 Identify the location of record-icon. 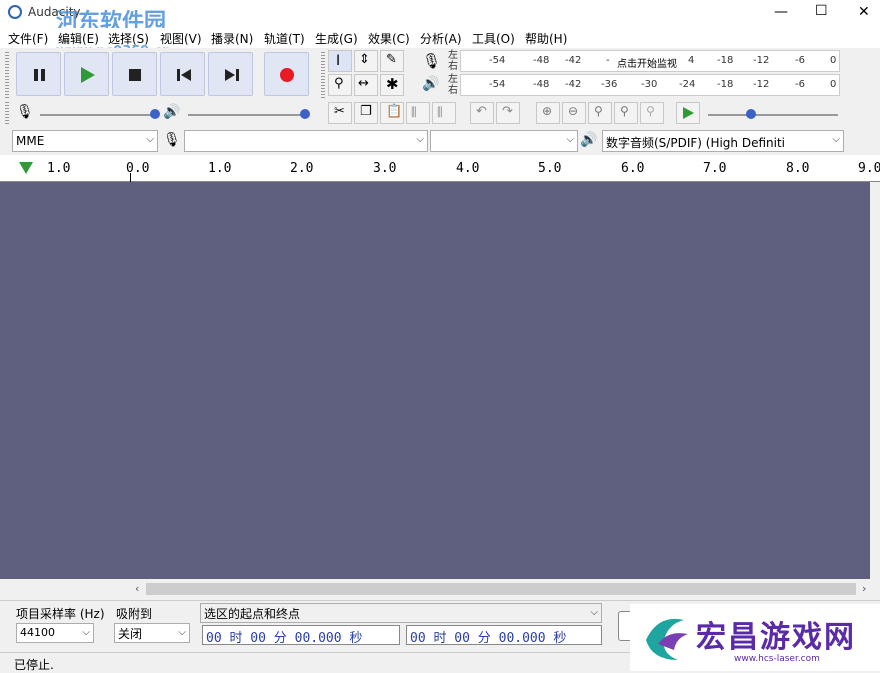
(287, 75).